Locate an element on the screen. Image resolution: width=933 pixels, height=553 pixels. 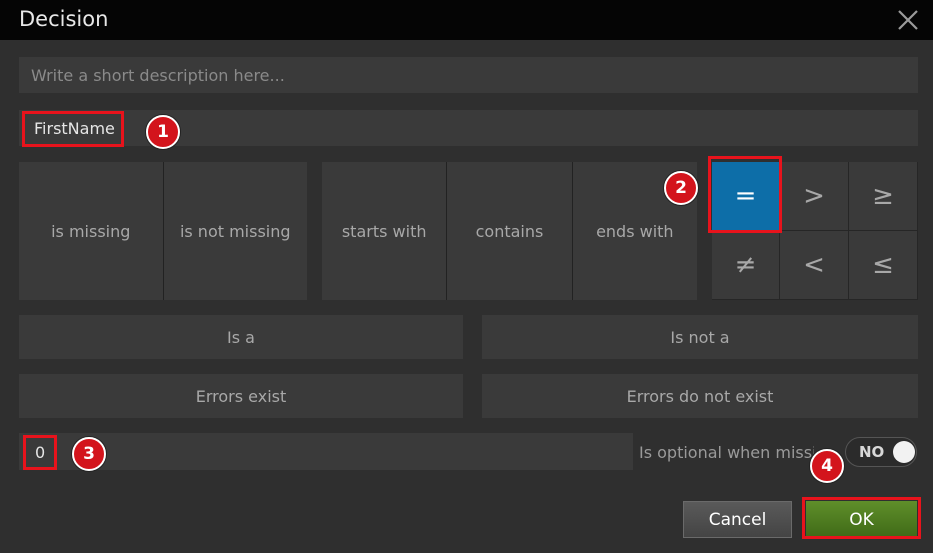
is-not-a-button: Is not a is located at coordinates (700, 337).